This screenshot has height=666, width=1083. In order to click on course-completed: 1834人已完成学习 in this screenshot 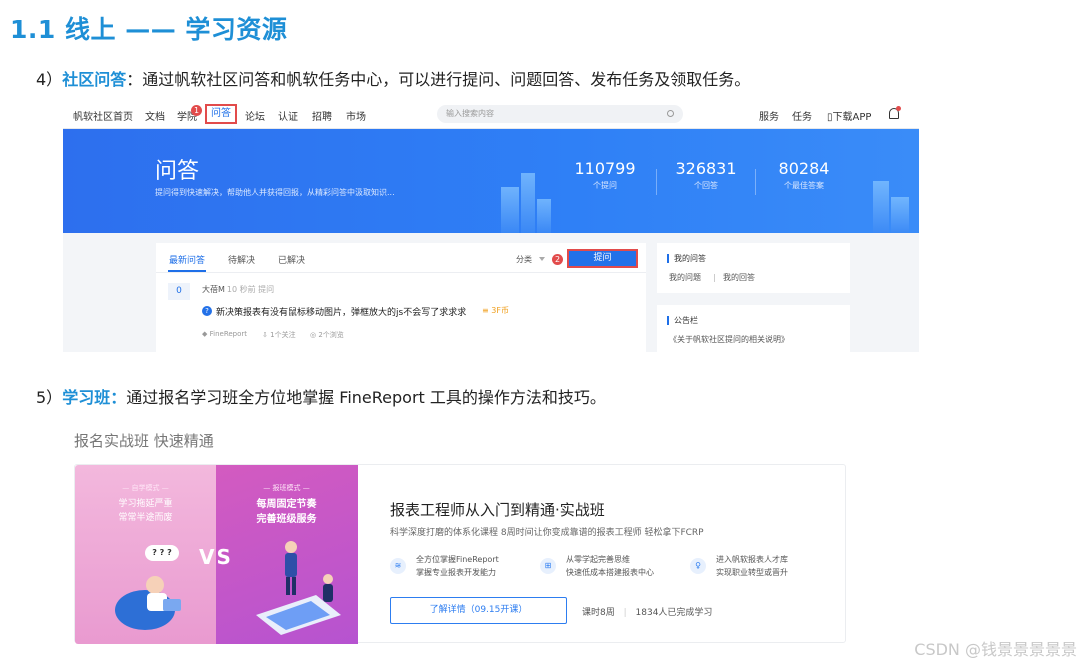, I will do `click(674, 613)`.